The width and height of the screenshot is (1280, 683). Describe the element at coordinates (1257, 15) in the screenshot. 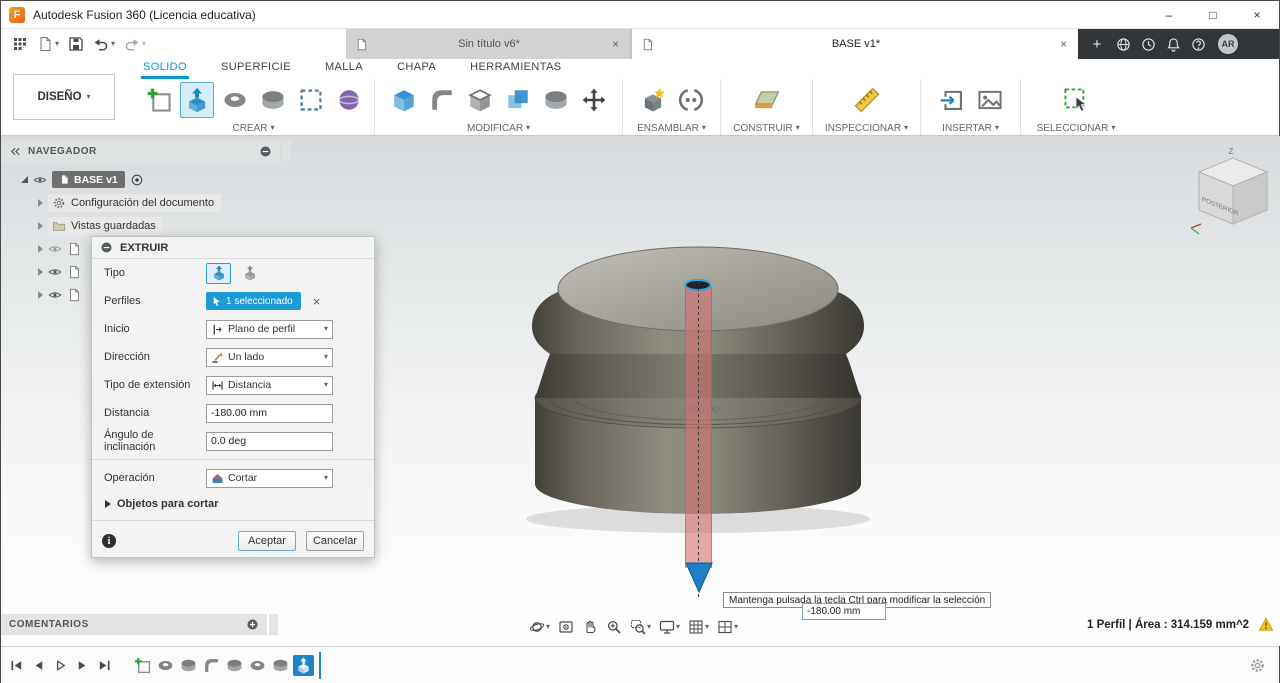

I see `close-button: ×` at that location.